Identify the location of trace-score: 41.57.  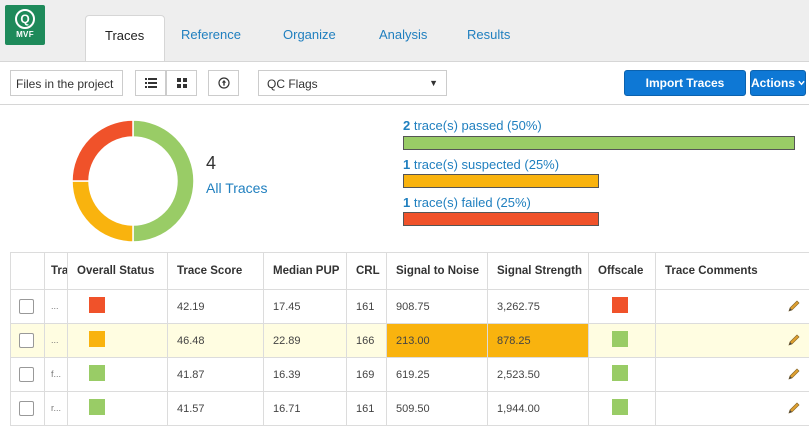
(215, 408).